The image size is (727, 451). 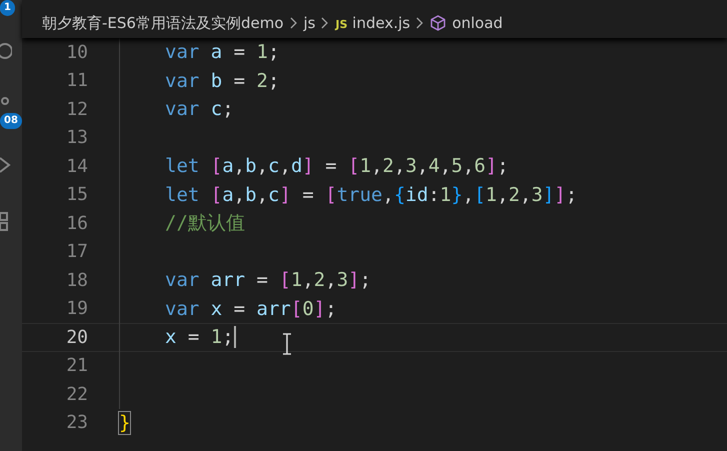 What do you see at coordinates (371, 195) in the screenshot?
I see `code-line: let [a,b,c] = [true,{id:1},[1,2,3]];` at bounding box center [371, 195].